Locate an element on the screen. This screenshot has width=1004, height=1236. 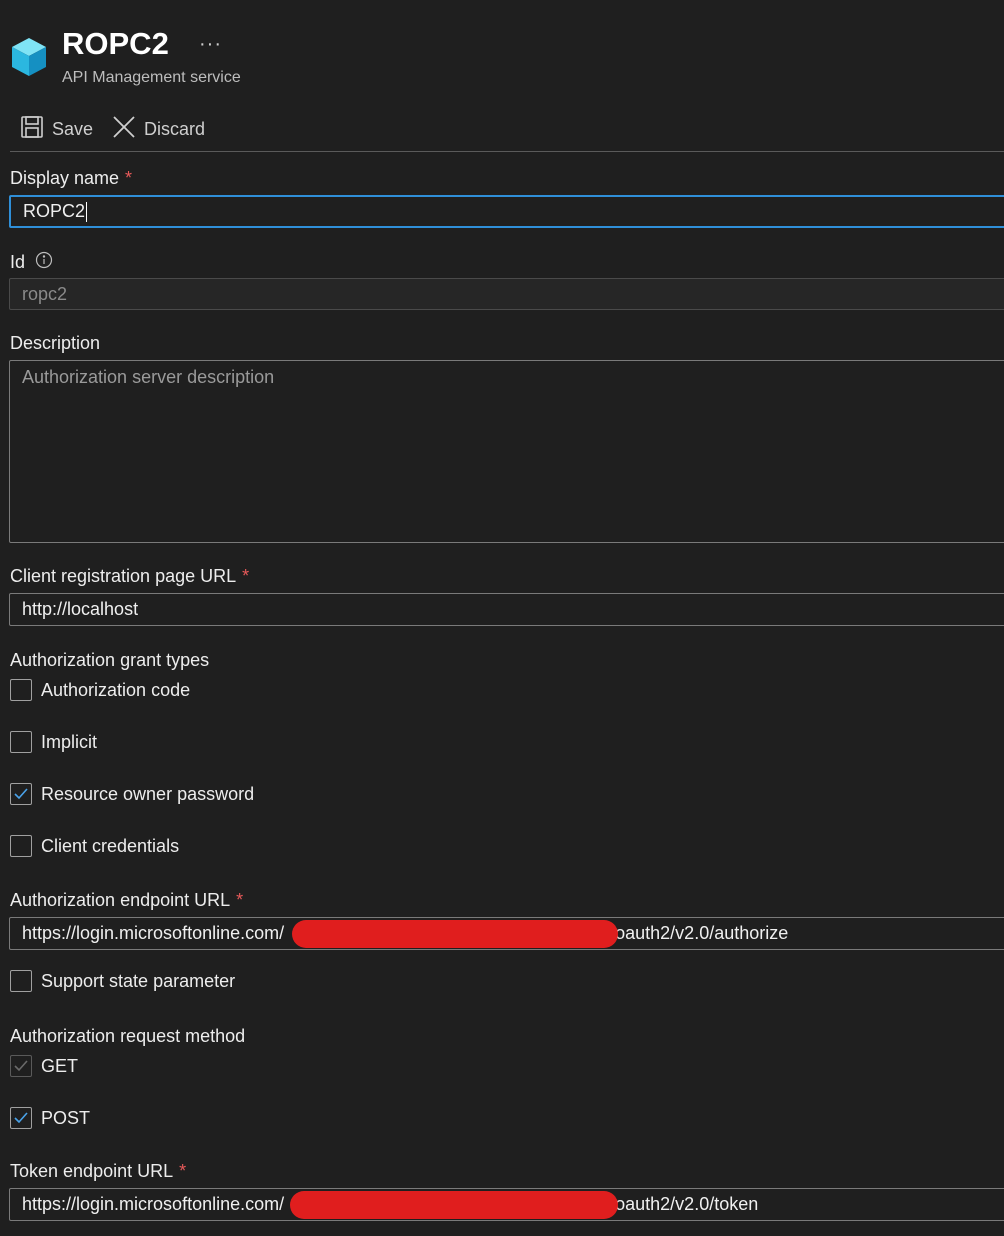
checkbox-label: Resource owner password is located at coordinates (148, 793).